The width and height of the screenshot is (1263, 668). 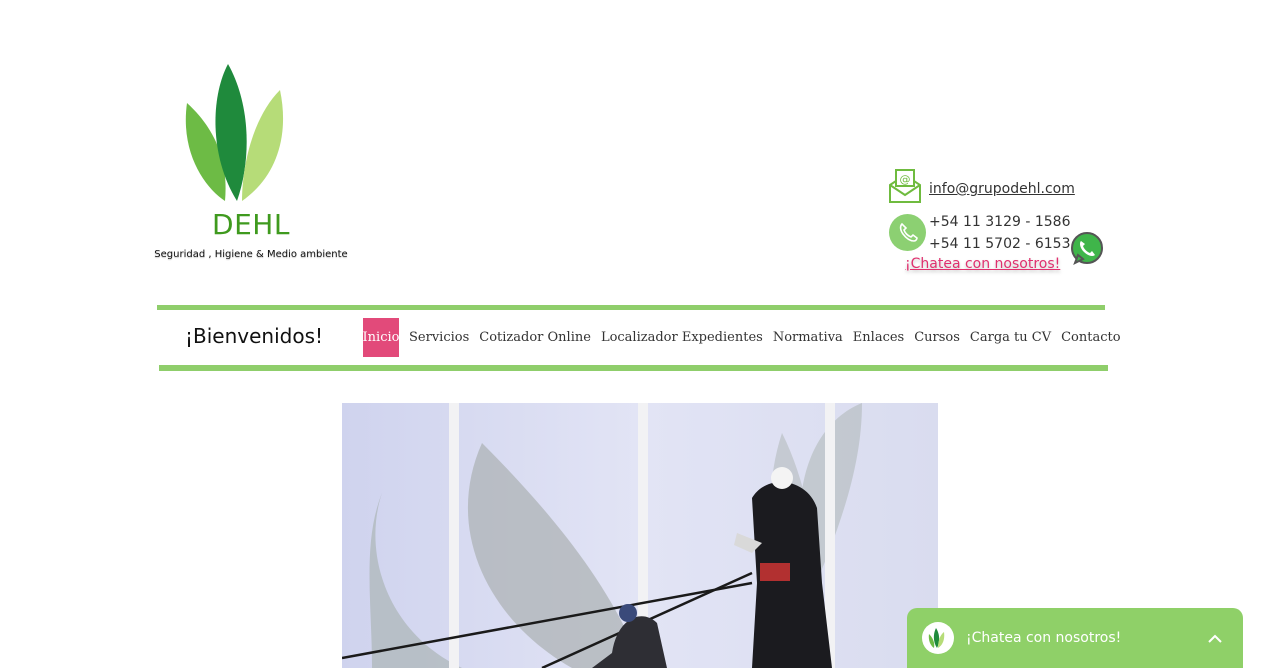 I want to click on chevron-up-icon, so click(x=1215, y=639).